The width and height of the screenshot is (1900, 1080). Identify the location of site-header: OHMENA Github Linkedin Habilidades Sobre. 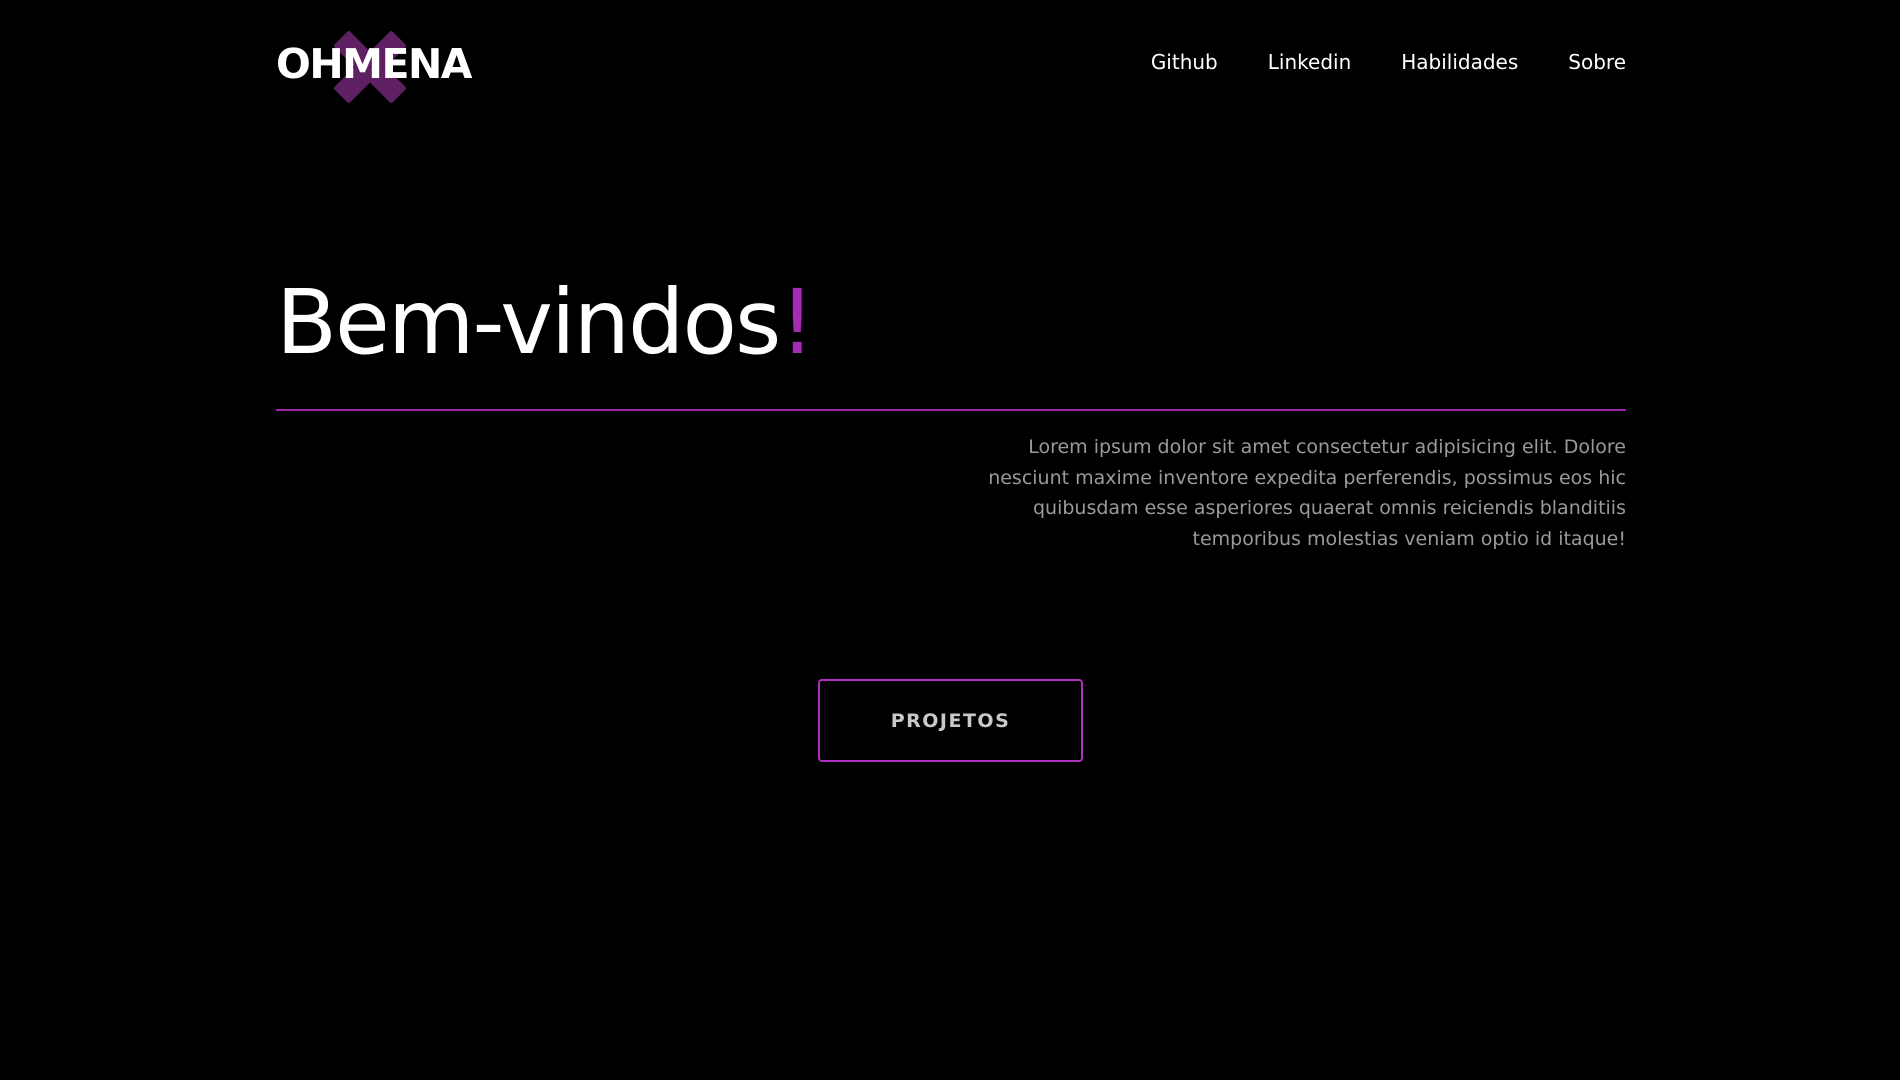
(951, 66).